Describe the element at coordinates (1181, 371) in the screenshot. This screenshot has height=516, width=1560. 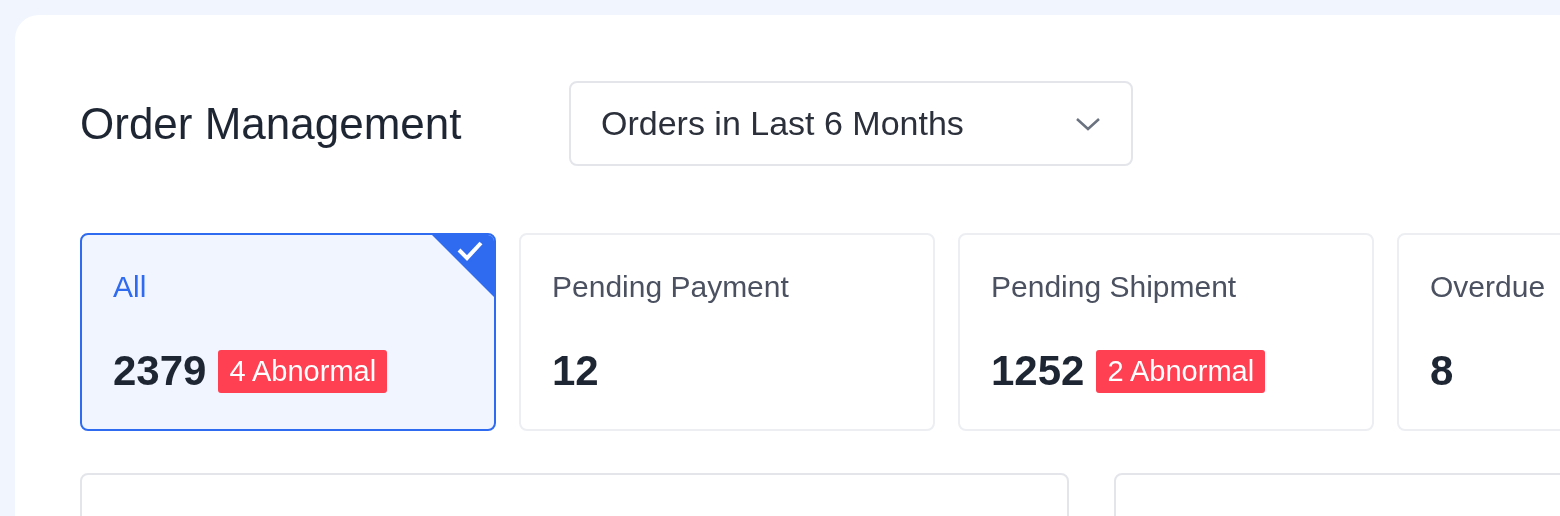
I see `abnormal-badge: 2 Abnormal` at that location.